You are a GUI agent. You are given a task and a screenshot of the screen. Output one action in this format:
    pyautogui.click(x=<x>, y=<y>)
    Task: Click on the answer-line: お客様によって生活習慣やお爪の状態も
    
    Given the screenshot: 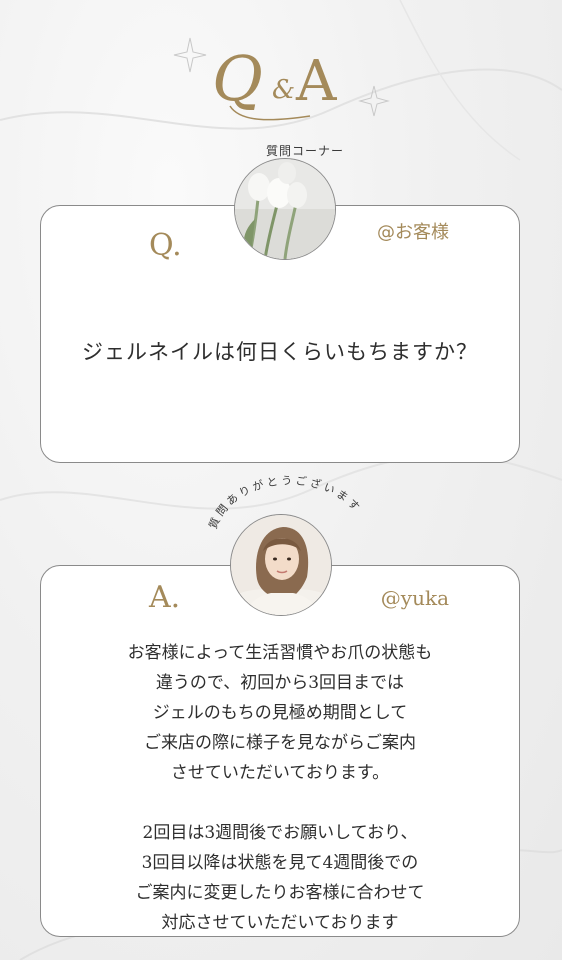 What is the action you would take?
    pyautogui.click(x=280, y=653)
    